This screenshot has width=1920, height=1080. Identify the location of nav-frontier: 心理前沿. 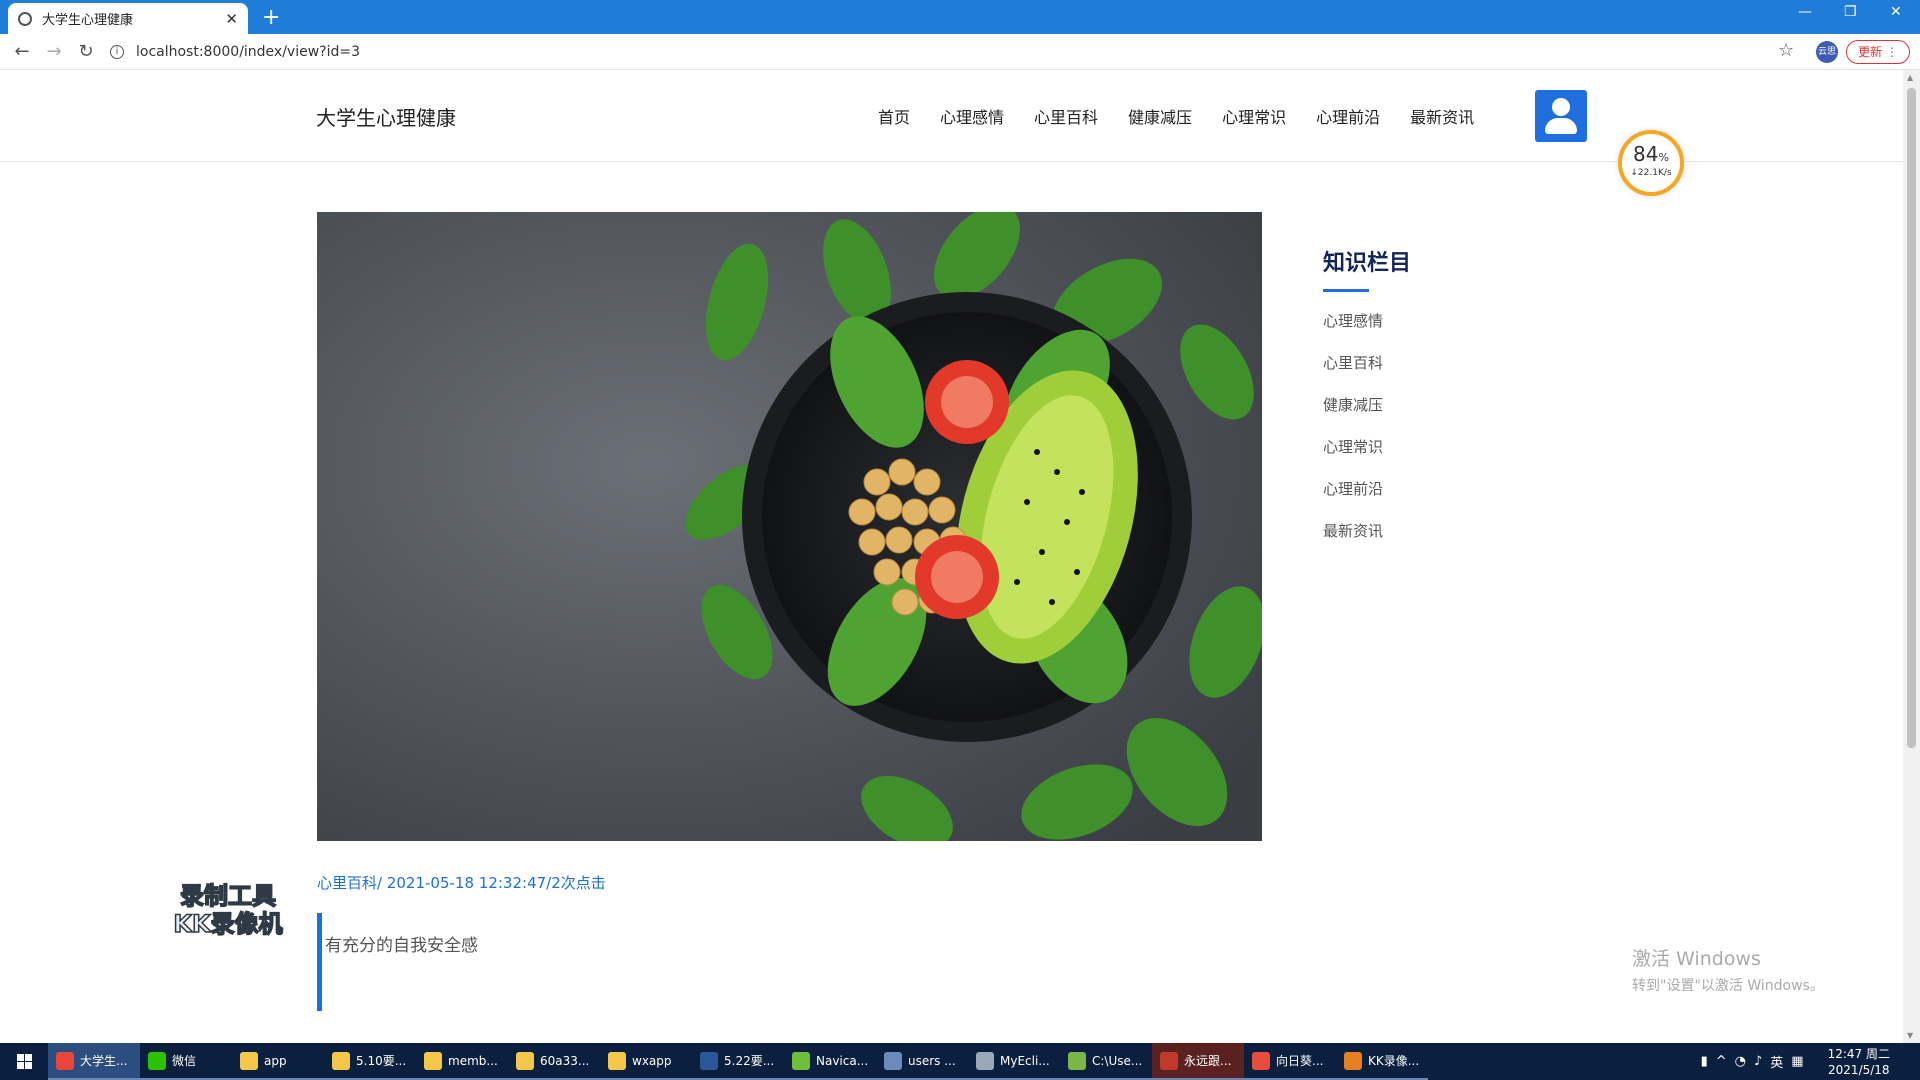
(1348, 116).